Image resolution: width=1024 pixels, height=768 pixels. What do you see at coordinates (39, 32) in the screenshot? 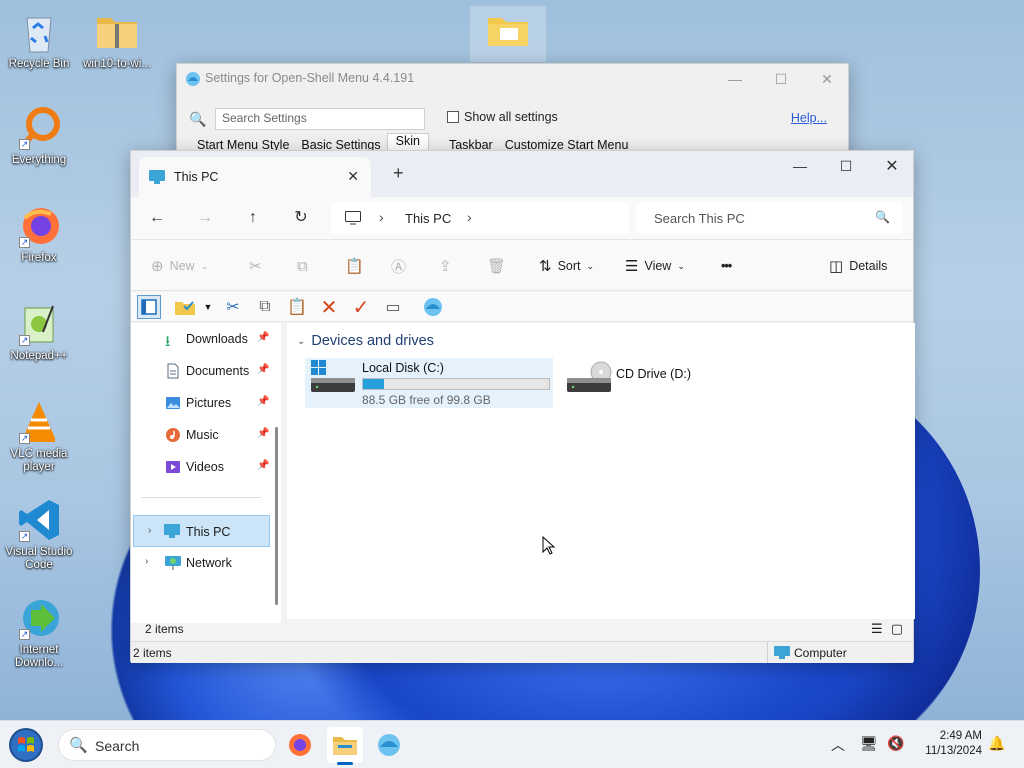
I see `recycle-bin-icon` at bounding box center [39, 32].